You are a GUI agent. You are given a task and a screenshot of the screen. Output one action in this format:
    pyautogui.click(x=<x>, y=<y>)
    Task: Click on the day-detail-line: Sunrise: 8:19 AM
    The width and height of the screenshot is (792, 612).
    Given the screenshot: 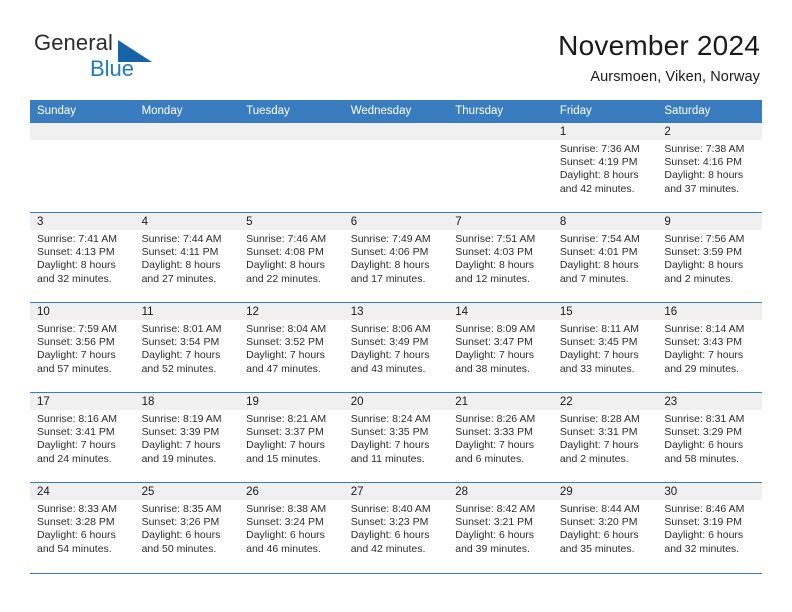 What is the action you would take?
    pyautogui.click(x=181, y=419)
    